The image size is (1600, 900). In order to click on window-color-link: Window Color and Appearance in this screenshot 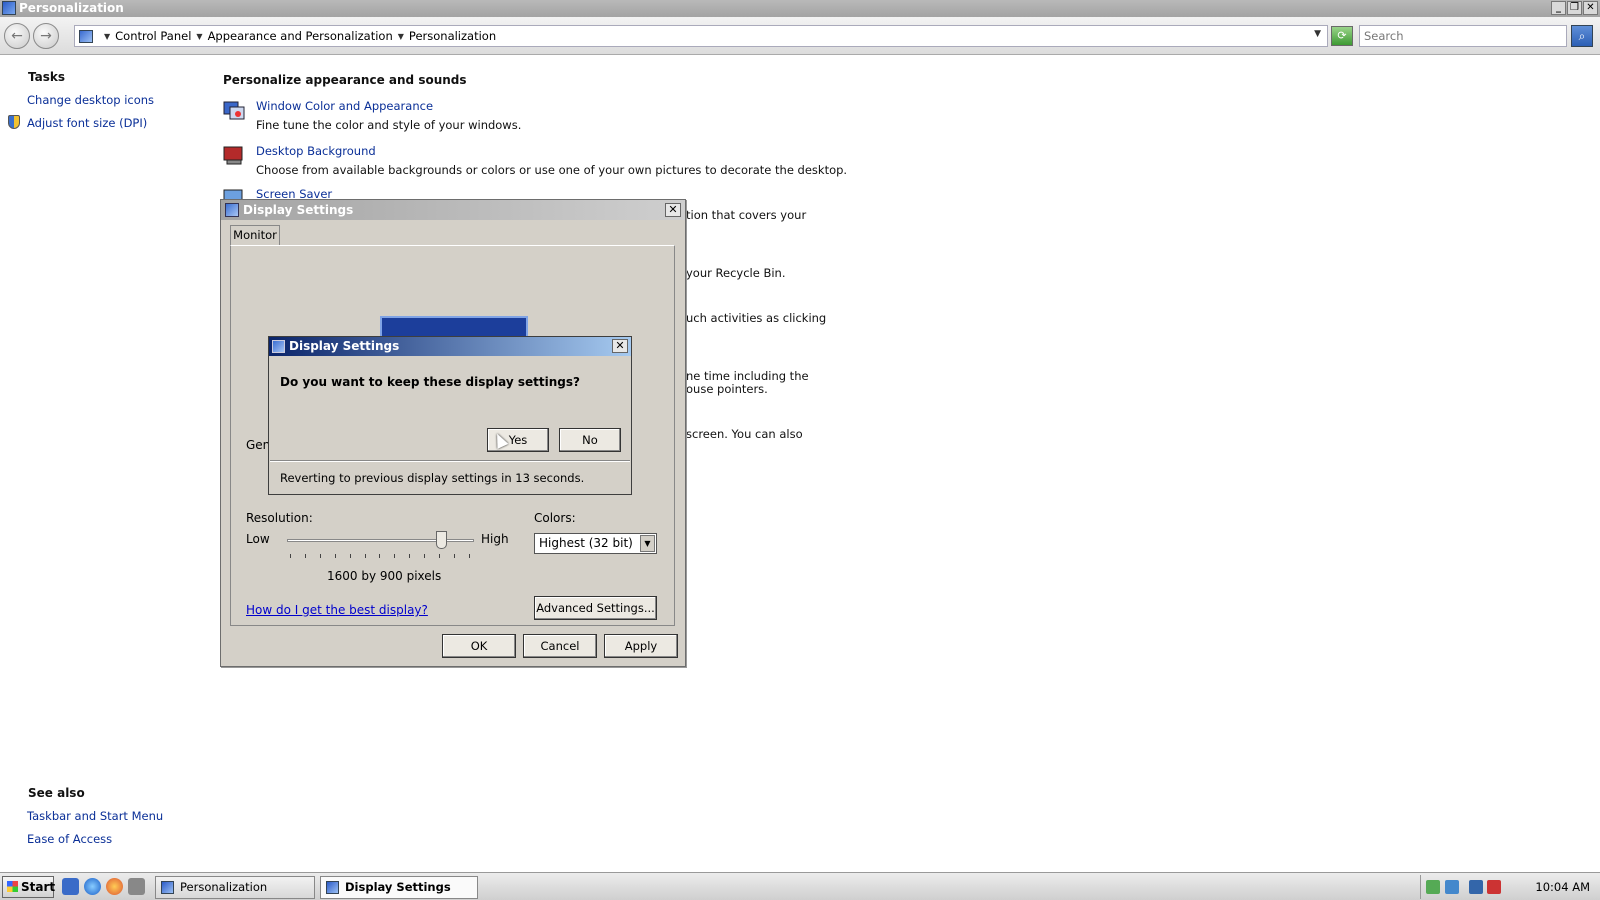, I will do `click(344, 106)`.